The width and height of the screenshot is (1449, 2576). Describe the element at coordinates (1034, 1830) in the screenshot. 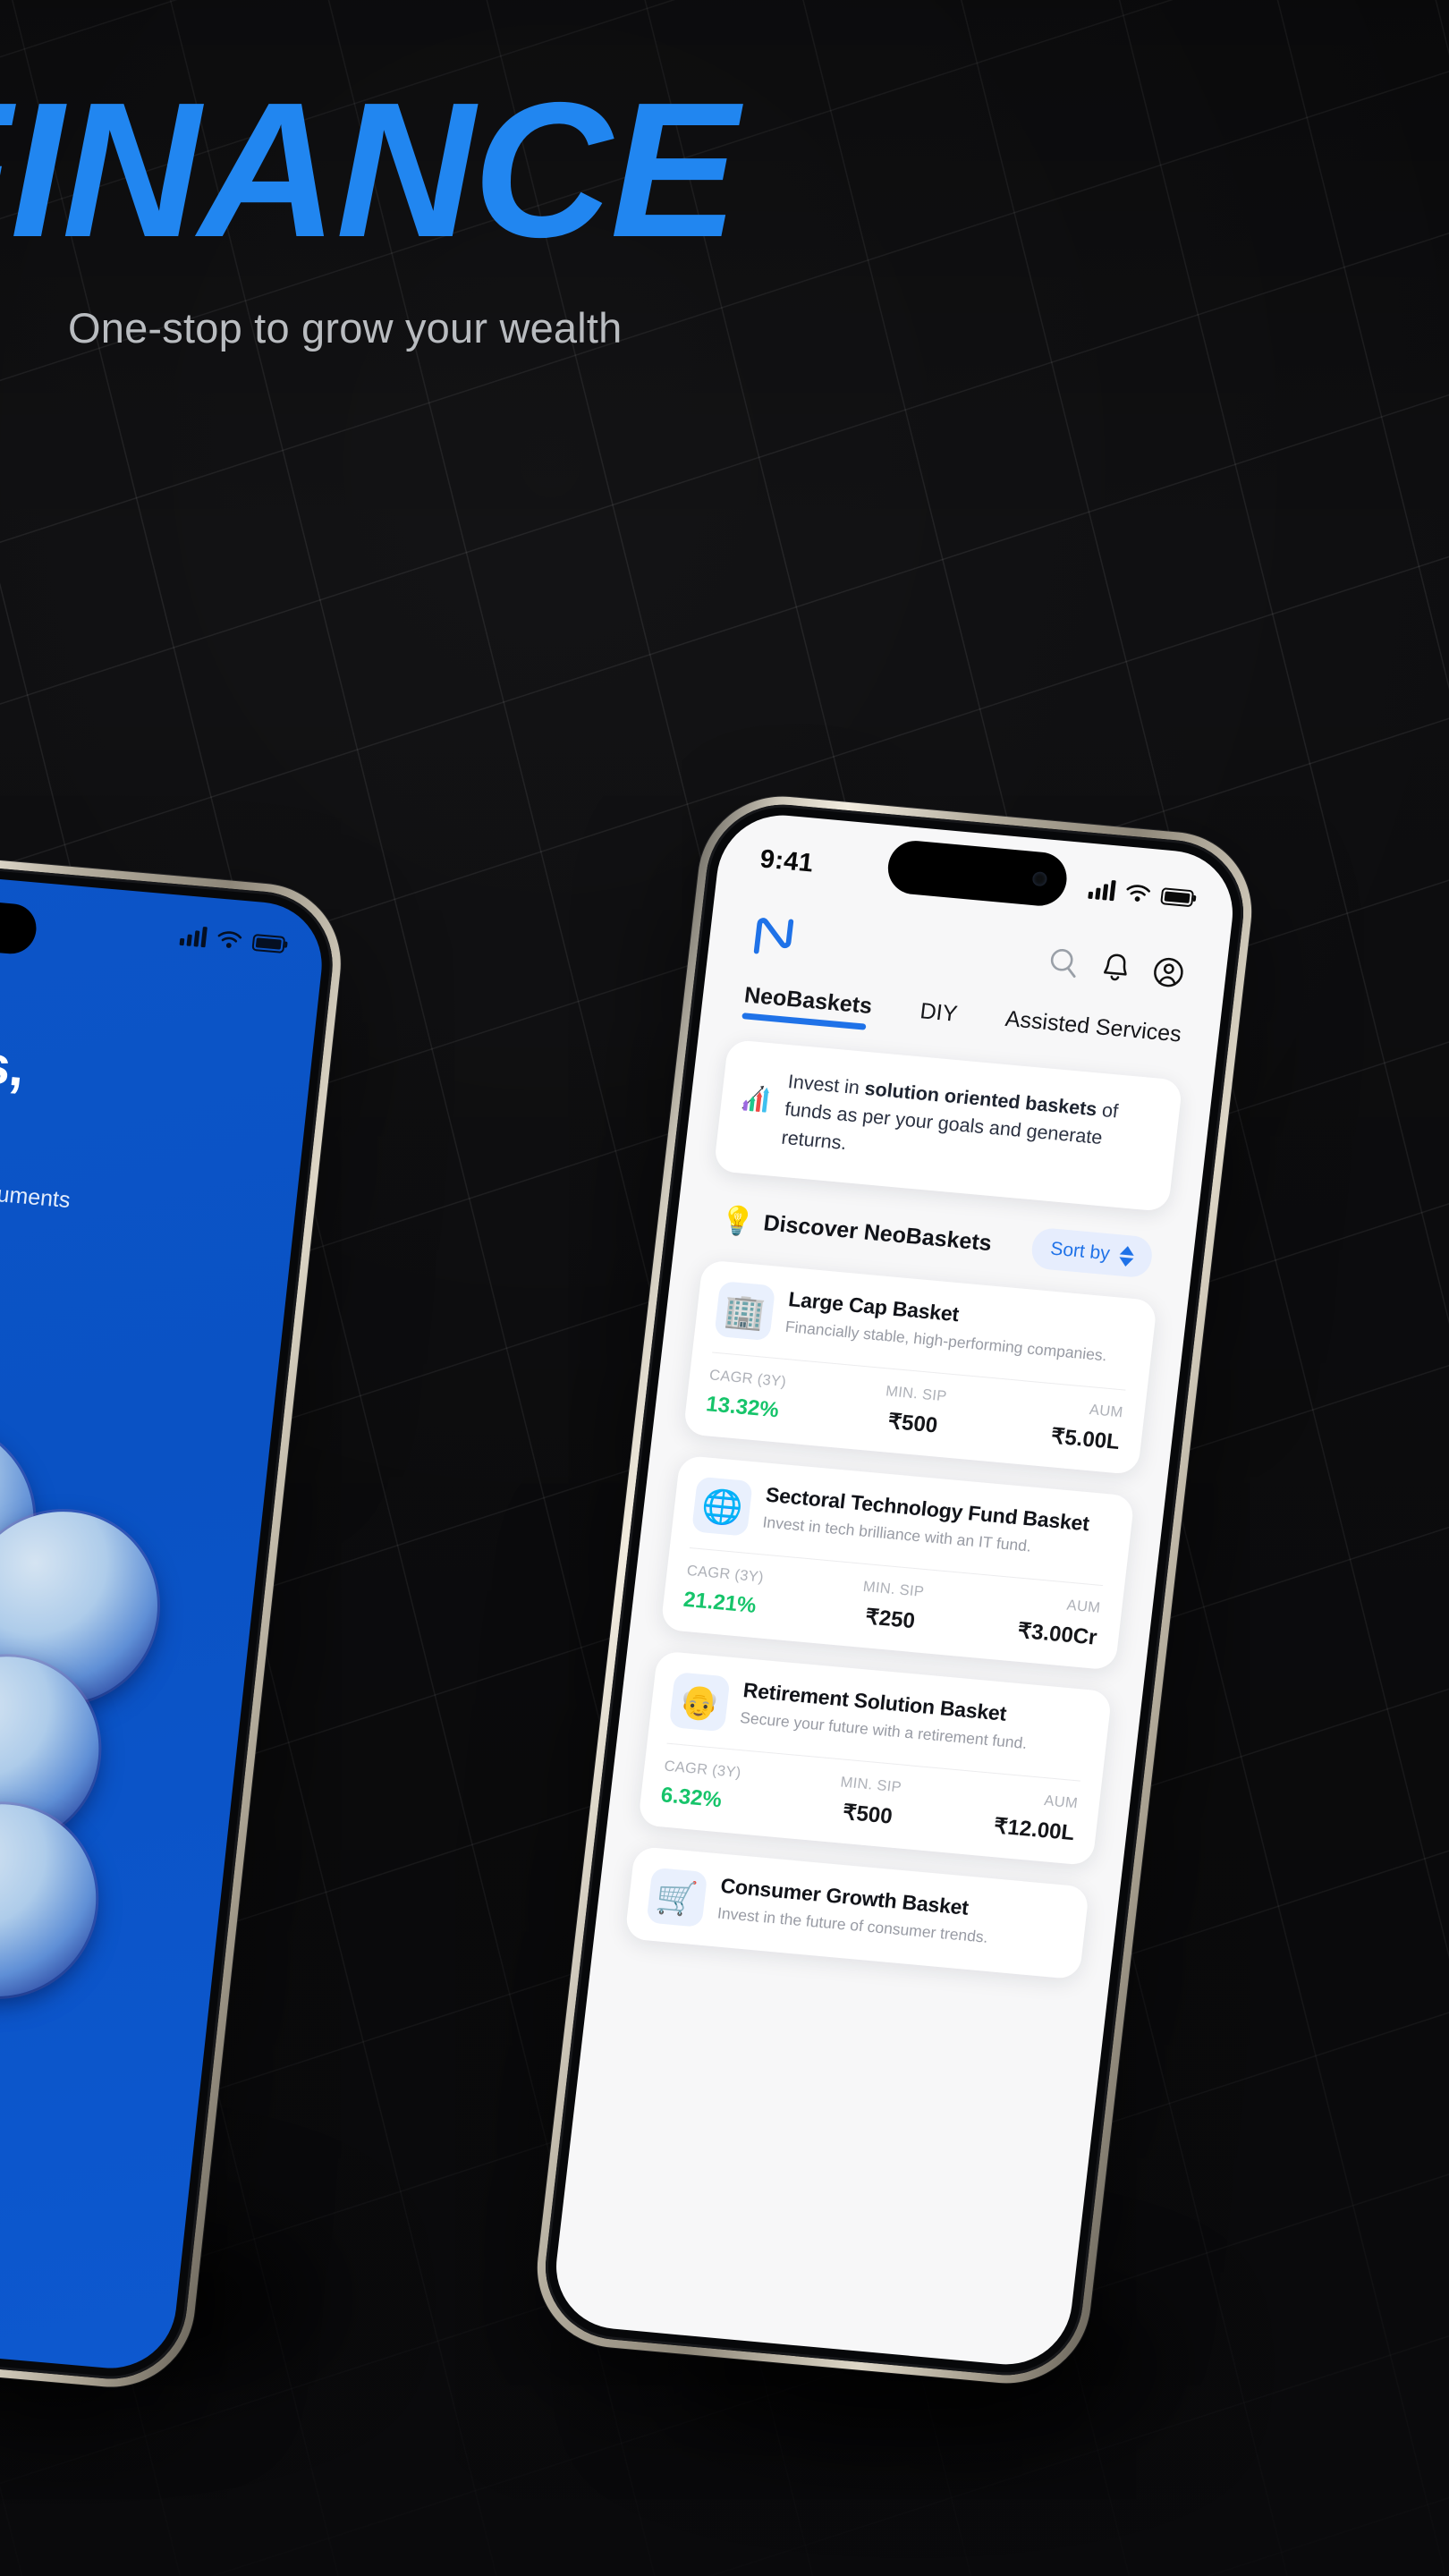

I see `stat-aum-value: ₹12.00L` at that location.